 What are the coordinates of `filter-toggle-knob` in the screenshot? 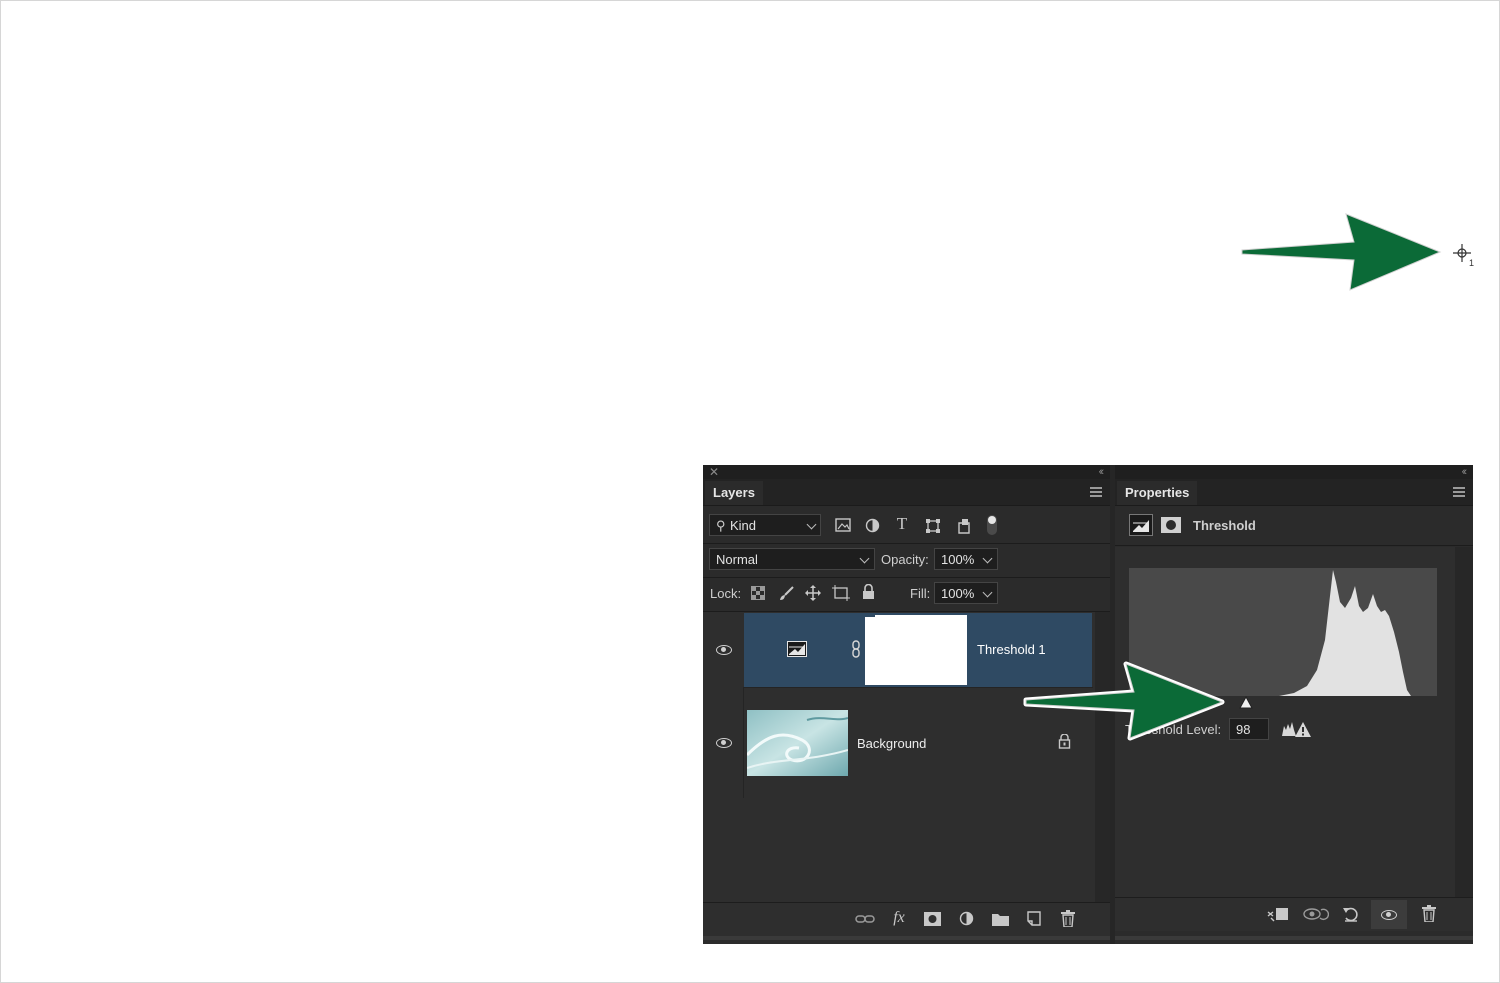 It's located at (992, 520).